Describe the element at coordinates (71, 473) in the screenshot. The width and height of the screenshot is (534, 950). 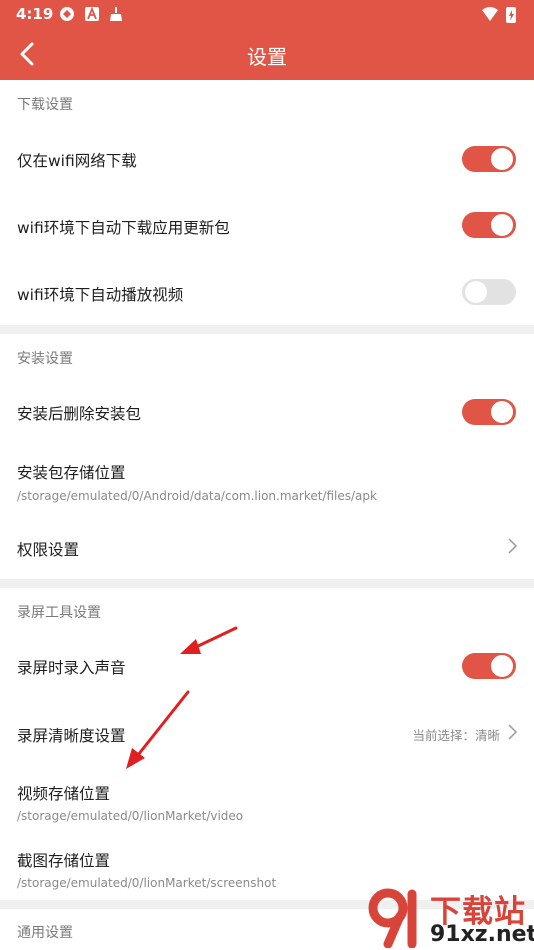
I see `setting-label: 安装包存储位置` at that location.